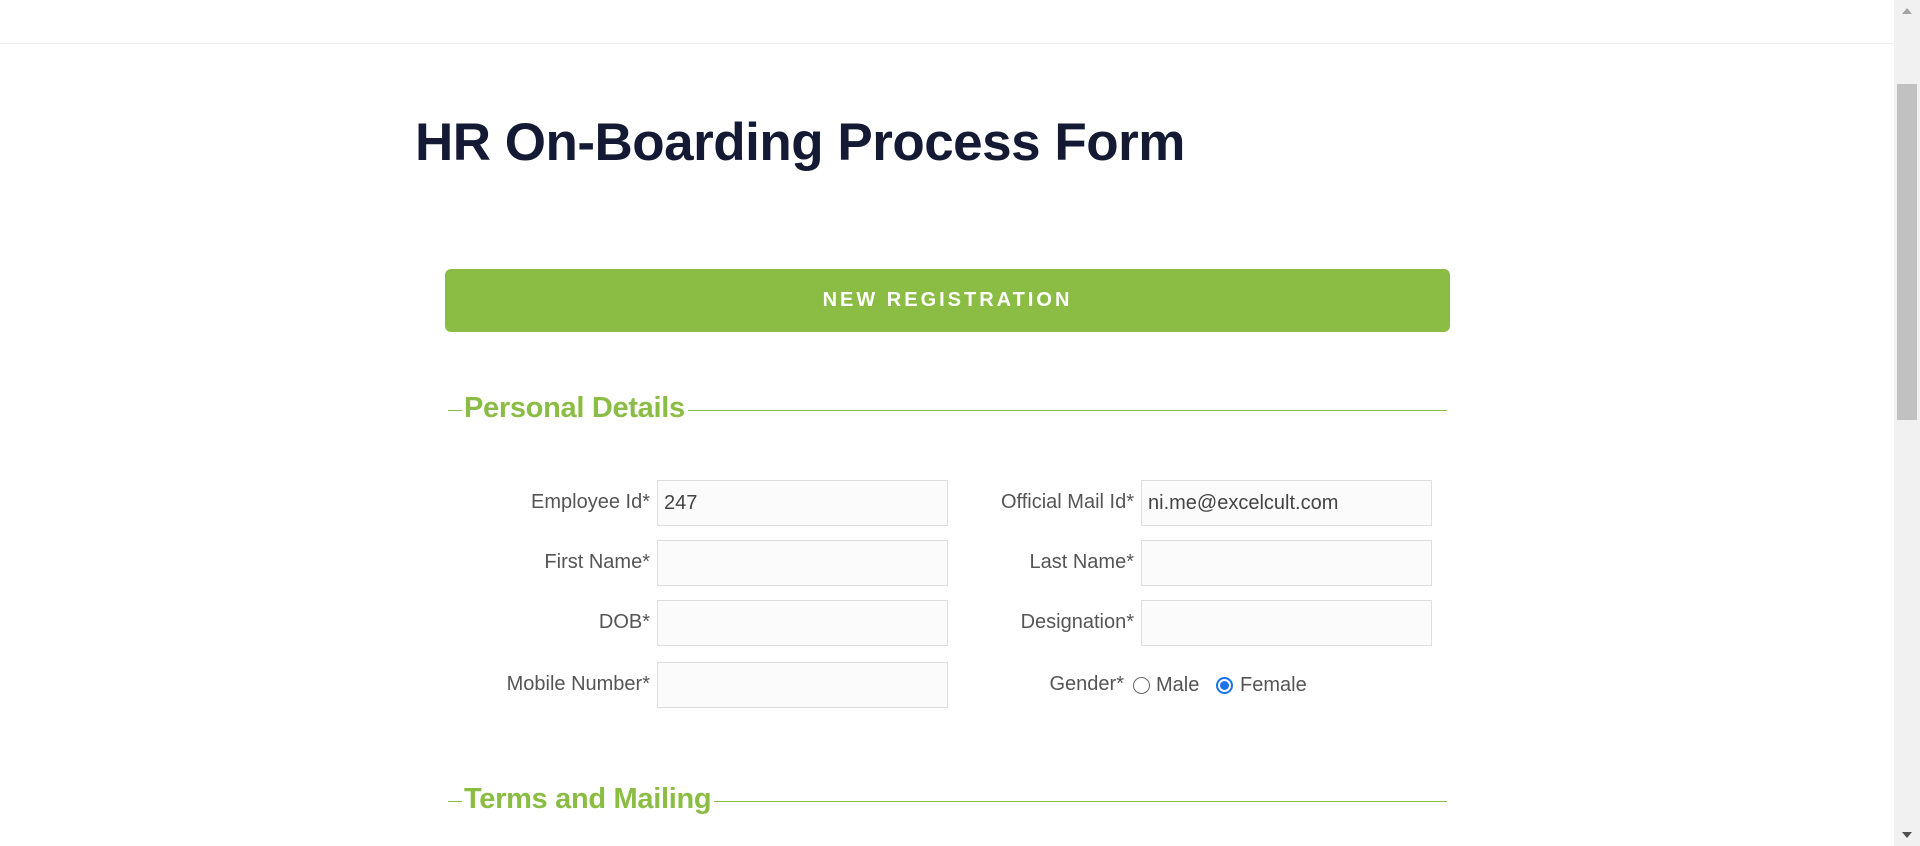 Image resolution: width=1920 pixels, height=846 pixels. Describe the element at coordinates (1907, 11) in the screenshot. I see `scroll-up-arrow-icon` at that location.